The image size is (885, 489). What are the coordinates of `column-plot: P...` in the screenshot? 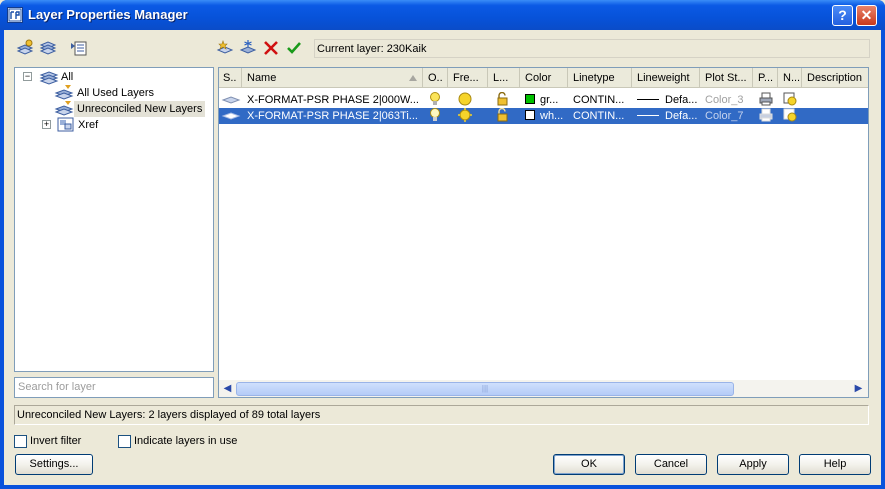 It's located at (765, 78).